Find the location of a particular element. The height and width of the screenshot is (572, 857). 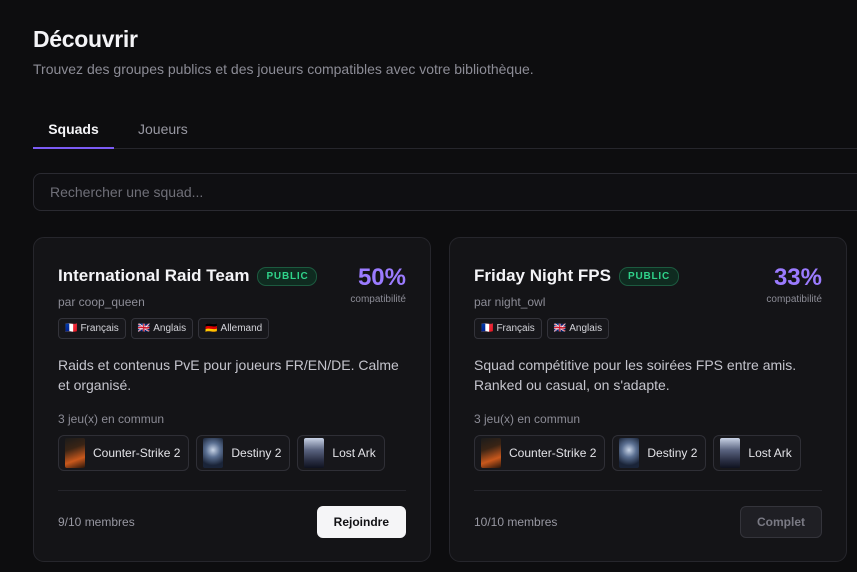

member-count: 9/10 membres is located at coordinates (96, 522).